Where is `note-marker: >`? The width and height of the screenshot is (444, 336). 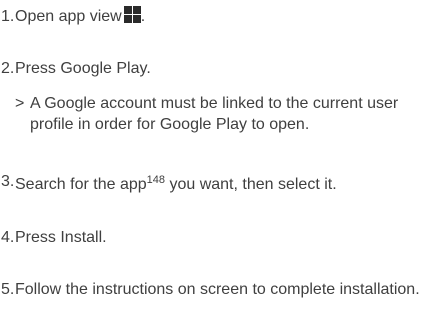 note-marker: > is located at coordinates (20, 103).